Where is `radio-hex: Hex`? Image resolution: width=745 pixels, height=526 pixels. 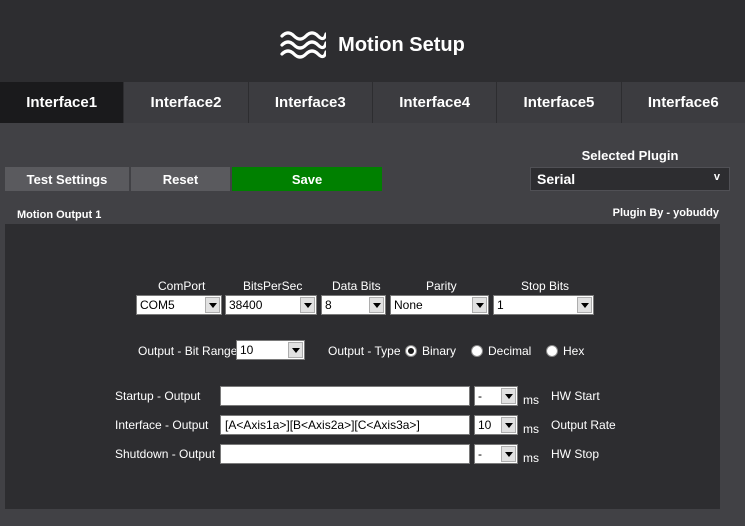 radio-hex: Hex is located at coordinates (565, 351).